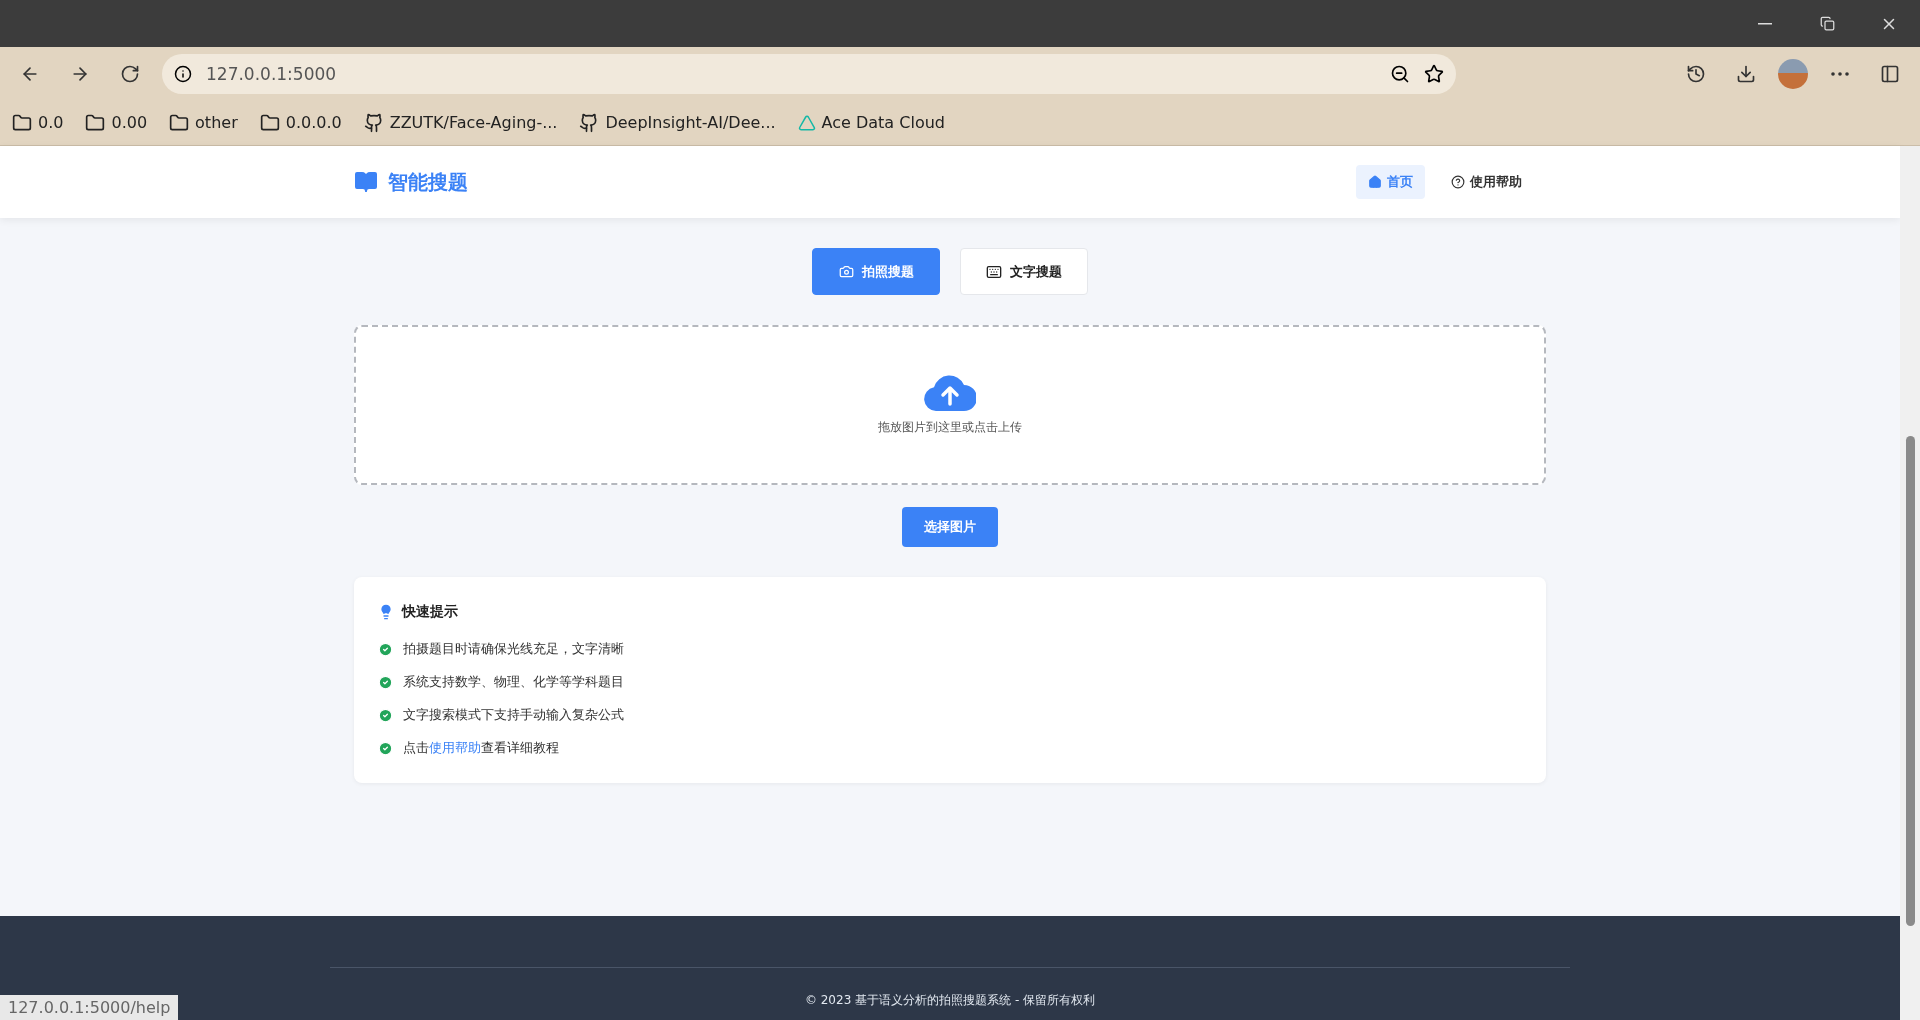 The image size is (1920, 1020). I want to click on bookmark-link: Ace Data Cloud, so click(871, 122).